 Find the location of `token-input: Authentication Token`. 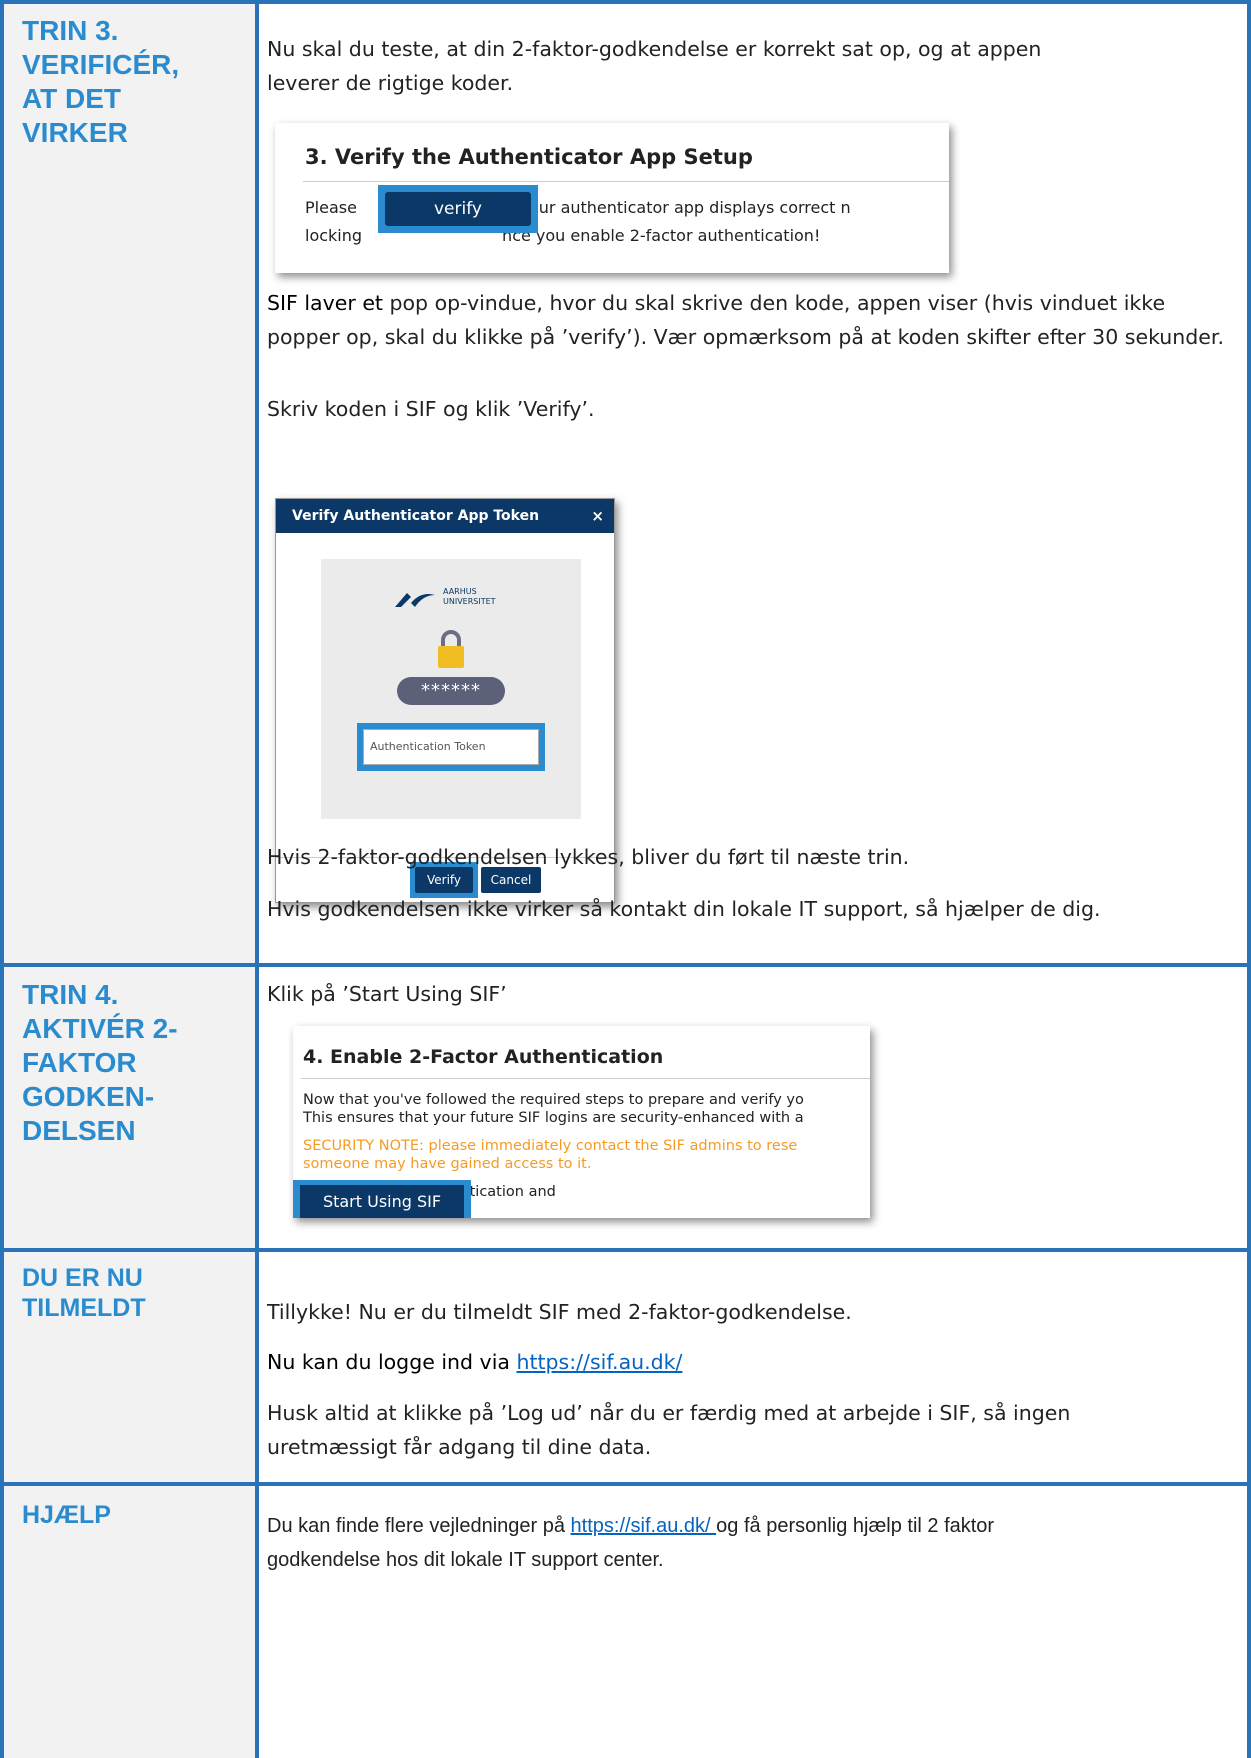

token-input: Authentication Token is located at coordinates (451, 747).